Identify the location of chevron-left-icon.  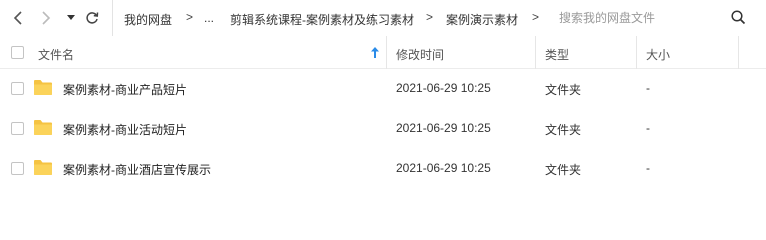
(17, 18).